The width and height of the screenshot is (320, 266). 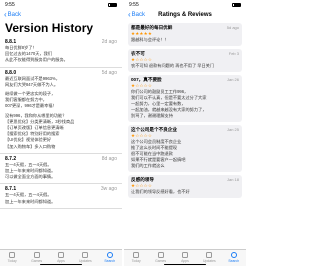 What do you see at coordinates (109, 158) in the screenshot?
I see `version-date: 8d ago` at bounding box center [109, 158].